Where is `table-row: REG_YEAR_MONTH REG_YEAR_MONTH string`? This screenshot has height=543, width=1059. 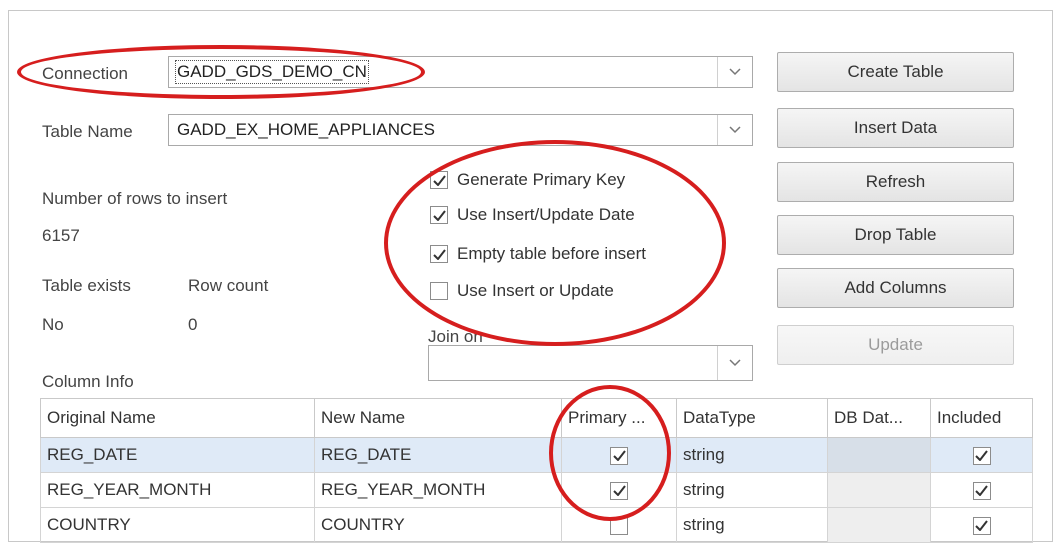
table-row: REG_YEAR_MONTH REG_YEAR_MONTH string is located at coordinates (536, 490).